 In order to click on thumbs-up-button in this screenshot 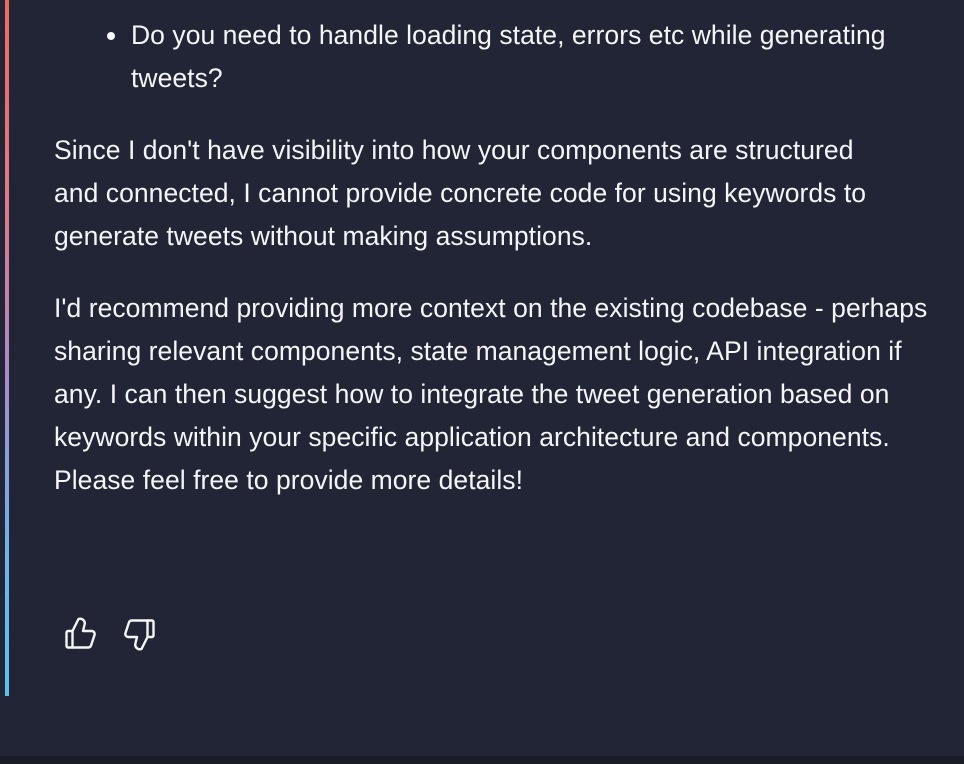, I will do `click(80, 634)`.